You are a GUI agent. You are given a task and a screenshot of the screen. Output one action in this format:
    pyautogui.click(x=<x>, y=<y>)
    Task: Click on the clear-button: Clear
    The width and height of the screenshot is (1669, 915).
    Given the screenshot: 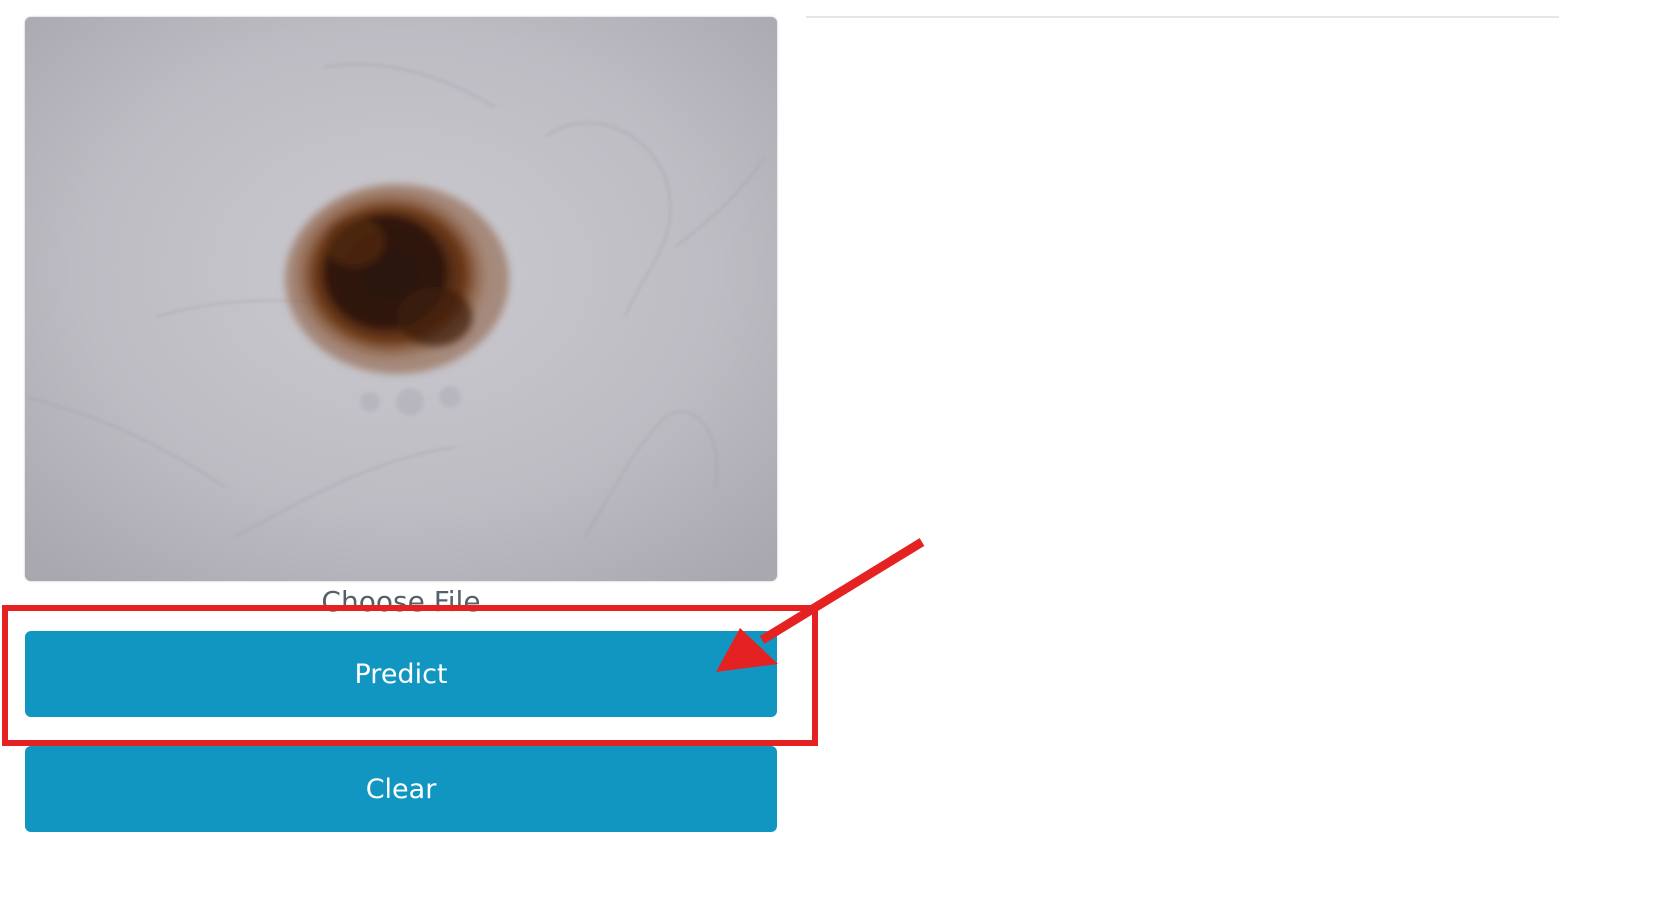 What is the action you would take?
    pyautogui.click(x=401, y=789)
    